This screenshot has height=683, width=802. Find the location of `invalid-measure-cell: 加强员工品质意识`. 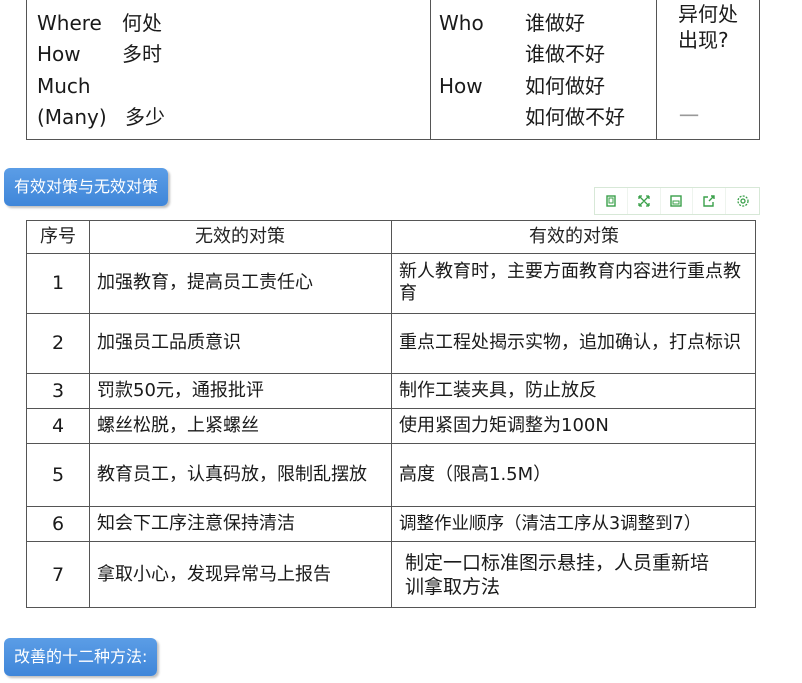

invalid-measure-cell: 加强员工品质意识 is located at coordinates (169, 342).